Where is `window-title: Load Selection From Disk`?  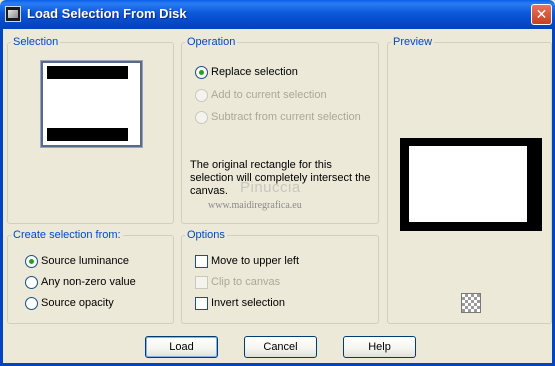 window-title: Load Selection From Disk is located at coordinates (107, 13).